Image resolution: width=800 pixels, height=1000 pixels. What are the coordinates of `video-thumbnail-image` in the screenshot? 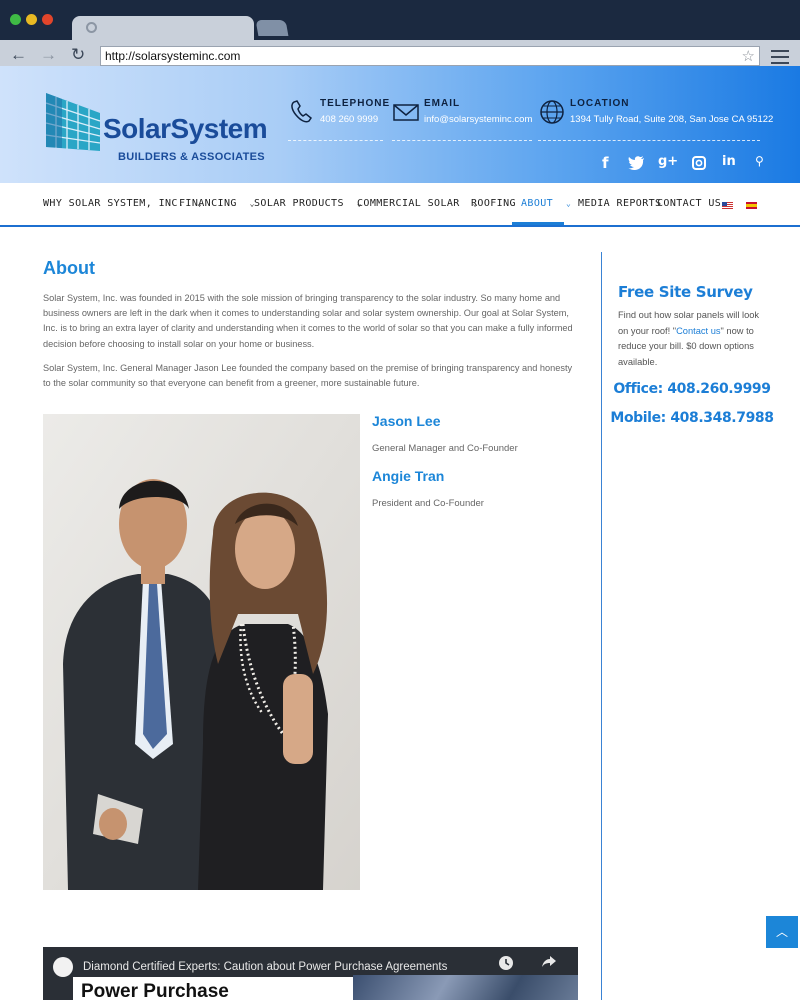 It's located at (465, 987).